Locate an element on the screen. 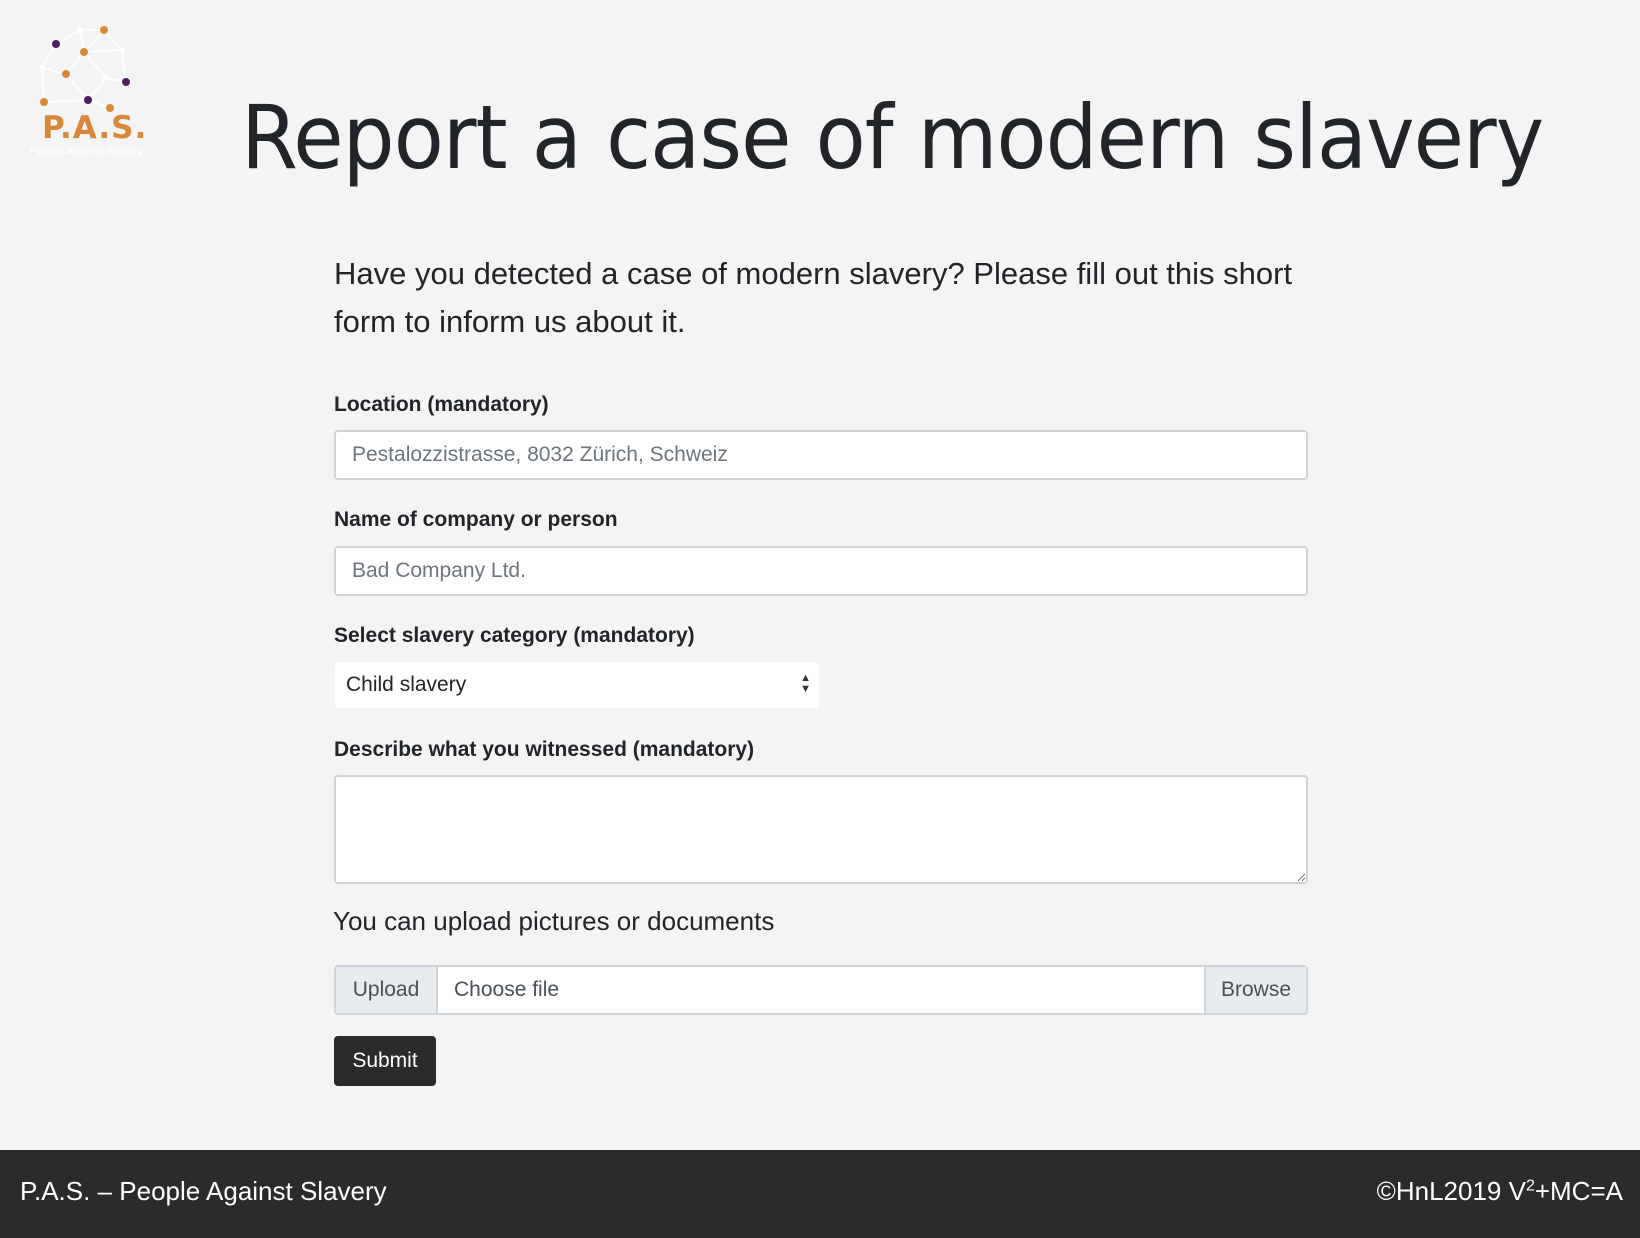  category-selected-value: Child slavery is located at coordinates (406, 684).